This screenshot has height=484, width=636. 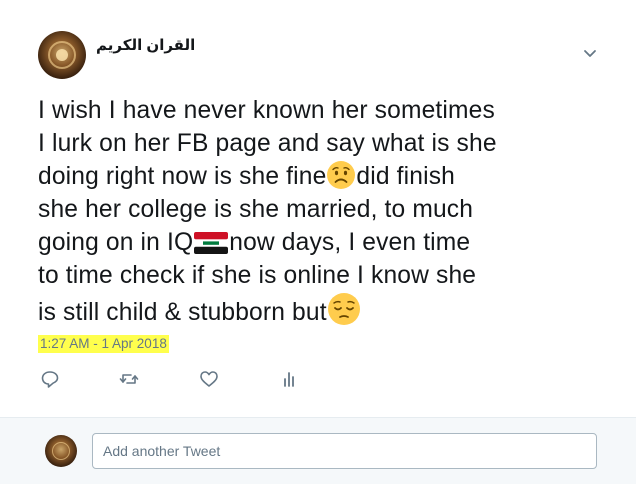 I want to click on tweet-text-line: I wish I have never known her sometimes, so click(x=266, y=110).